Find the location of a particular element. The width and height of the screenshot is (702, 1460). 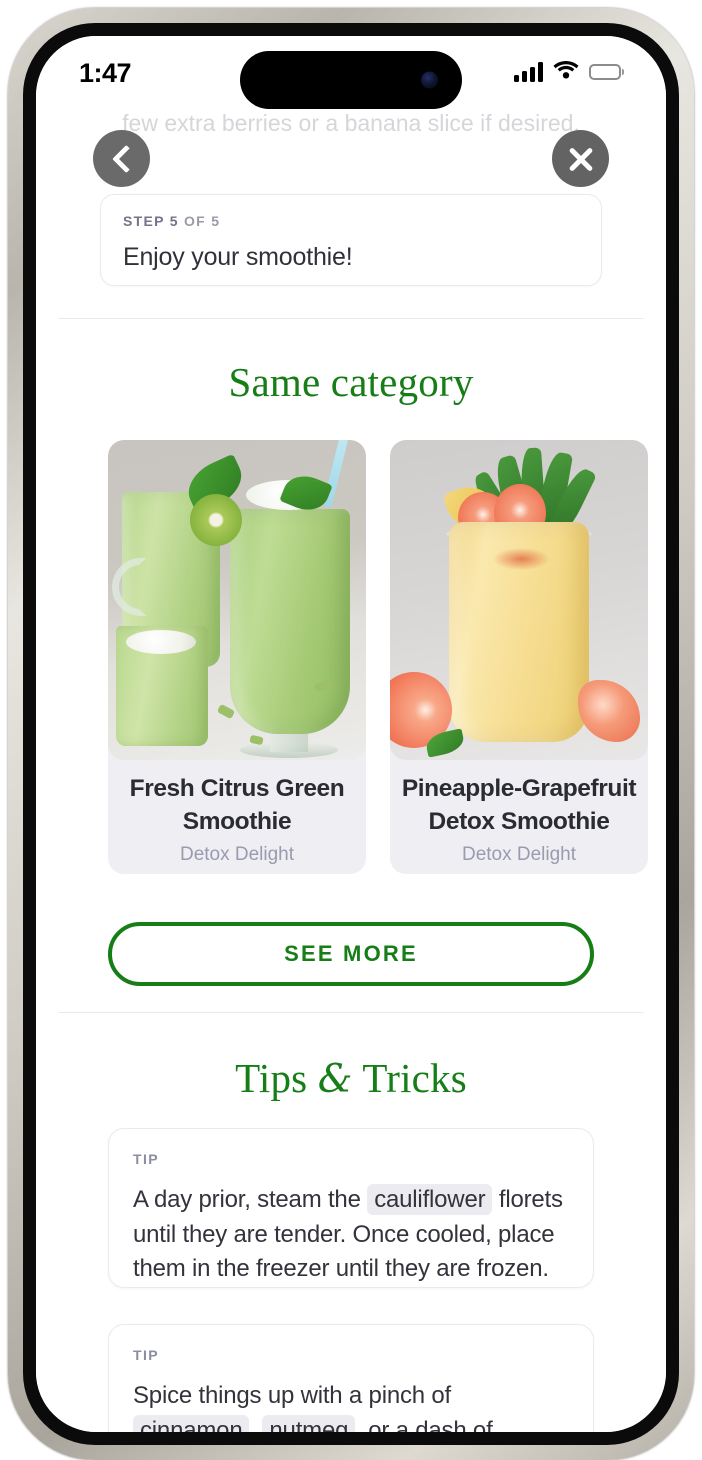

recipe-card-title: Fresh Citrus Green Smoothie is located at coordinates (237, 805).